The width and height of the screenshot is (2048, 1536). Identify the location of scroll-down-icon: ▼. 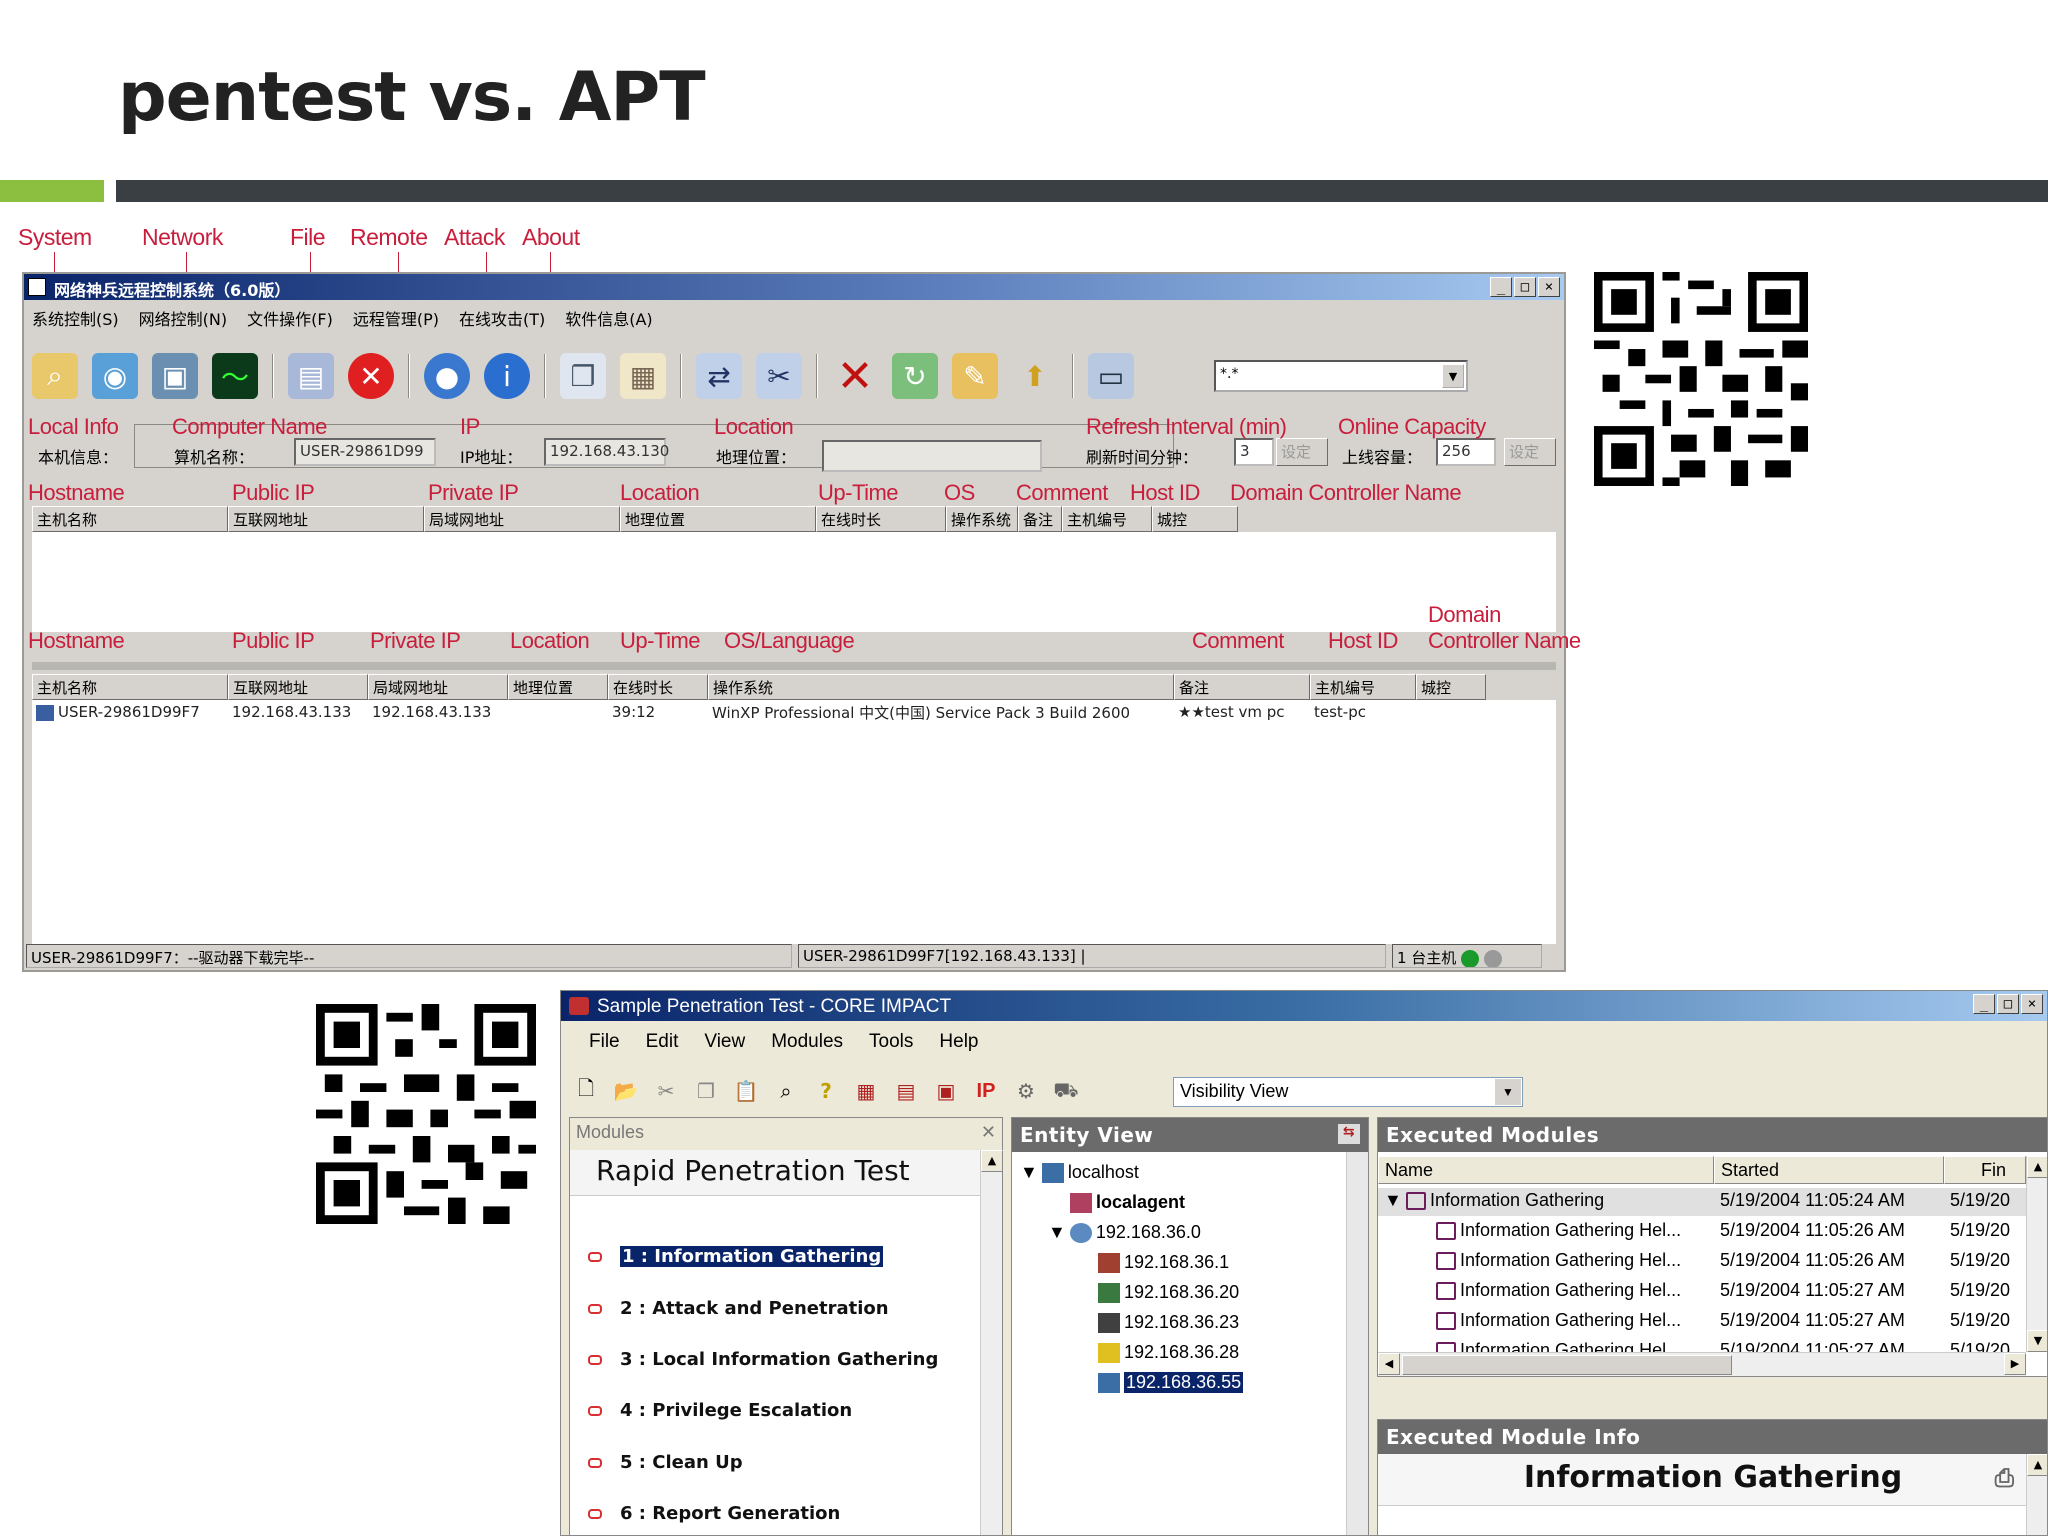
(2037, 1341).